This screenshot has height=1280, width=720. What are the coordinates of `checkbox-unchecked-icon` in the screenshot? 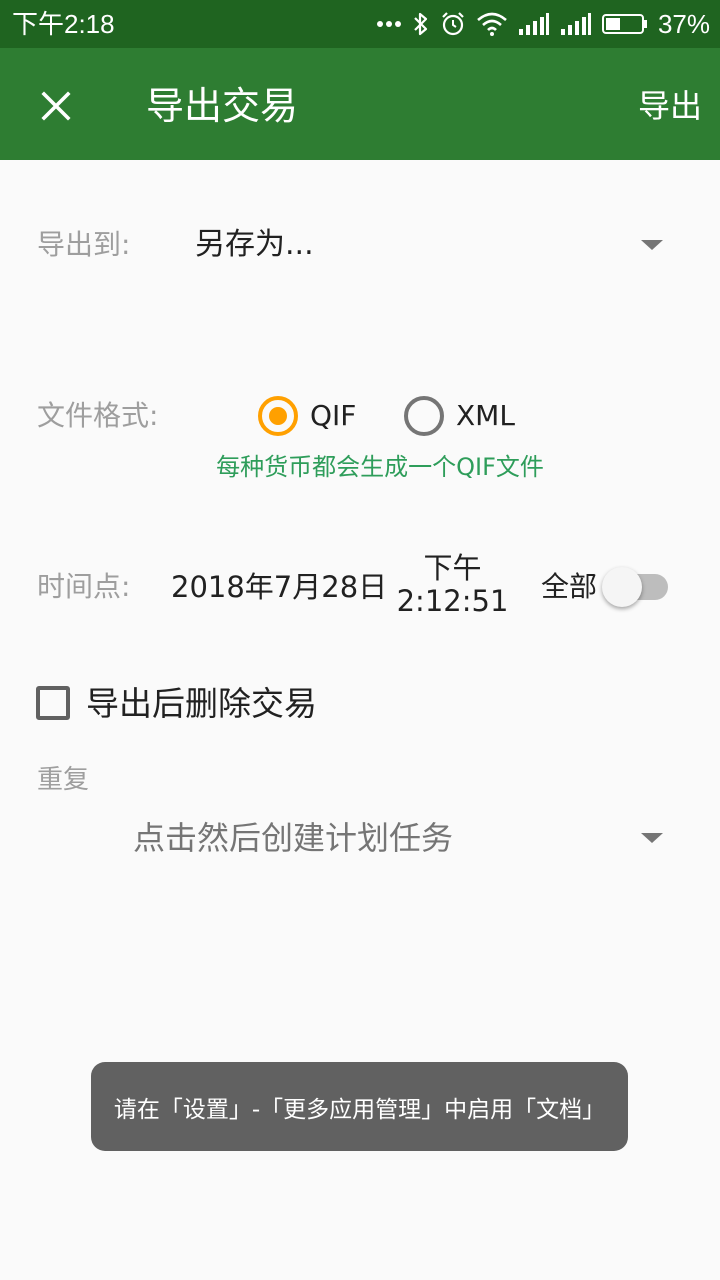 It's located at (53, 703).